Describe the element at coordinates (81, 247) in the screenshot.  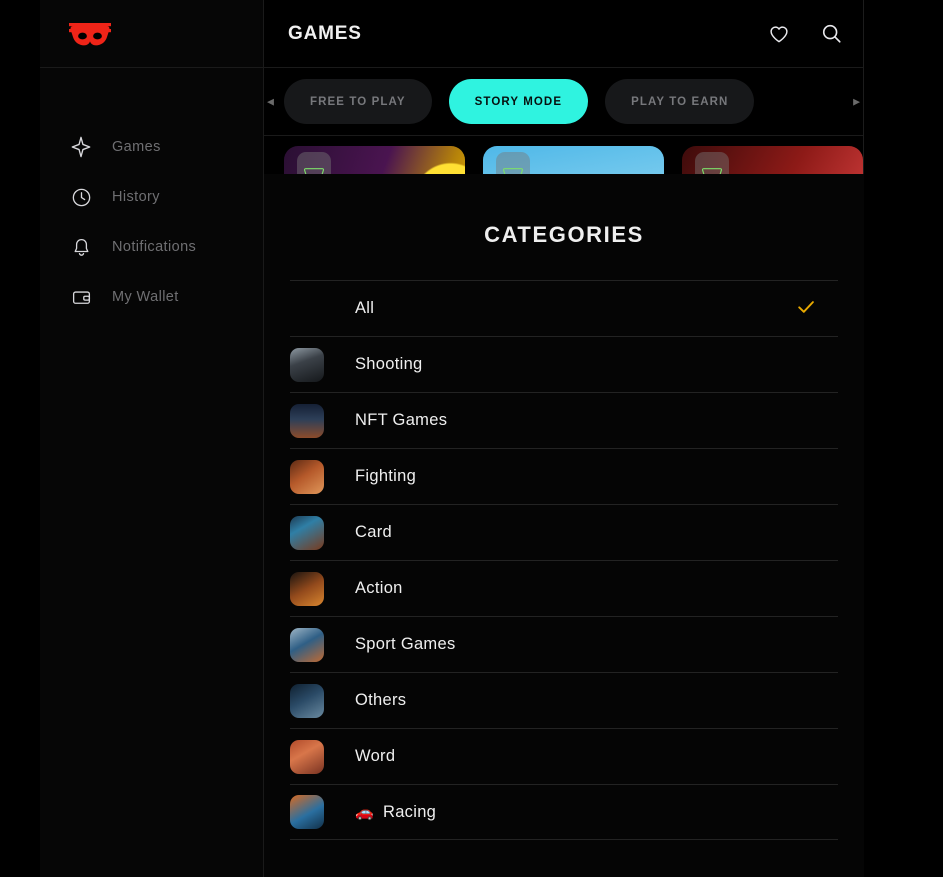
I see `bell-icon` at that location.